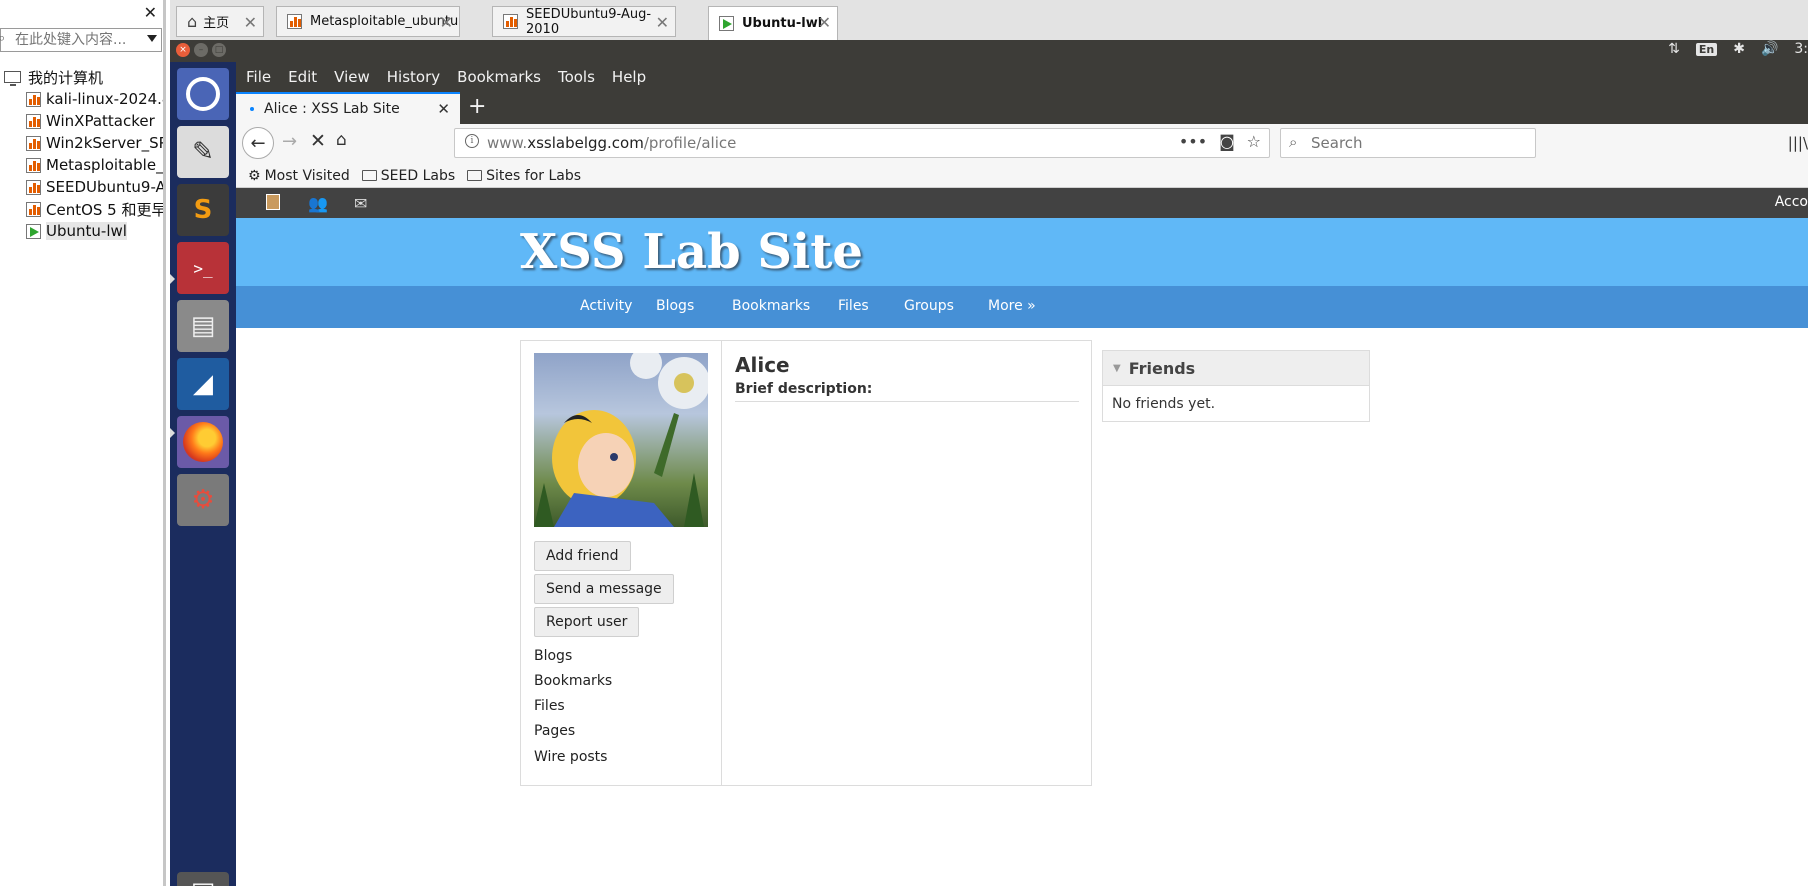 The width and height of the screenshot is (1808, 886). What do you see at coordinates (853, 306) in the screenshot?
I see `nav-files: Files` at bounding box center [853, 306].